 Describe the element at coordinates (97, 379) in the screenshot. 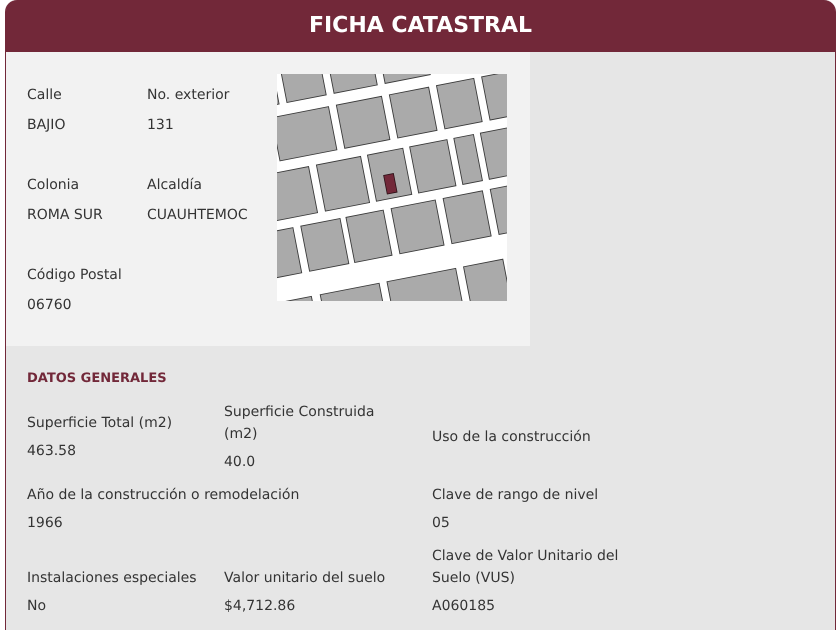

I see `section-title: DATOS GENERALES` at that location.